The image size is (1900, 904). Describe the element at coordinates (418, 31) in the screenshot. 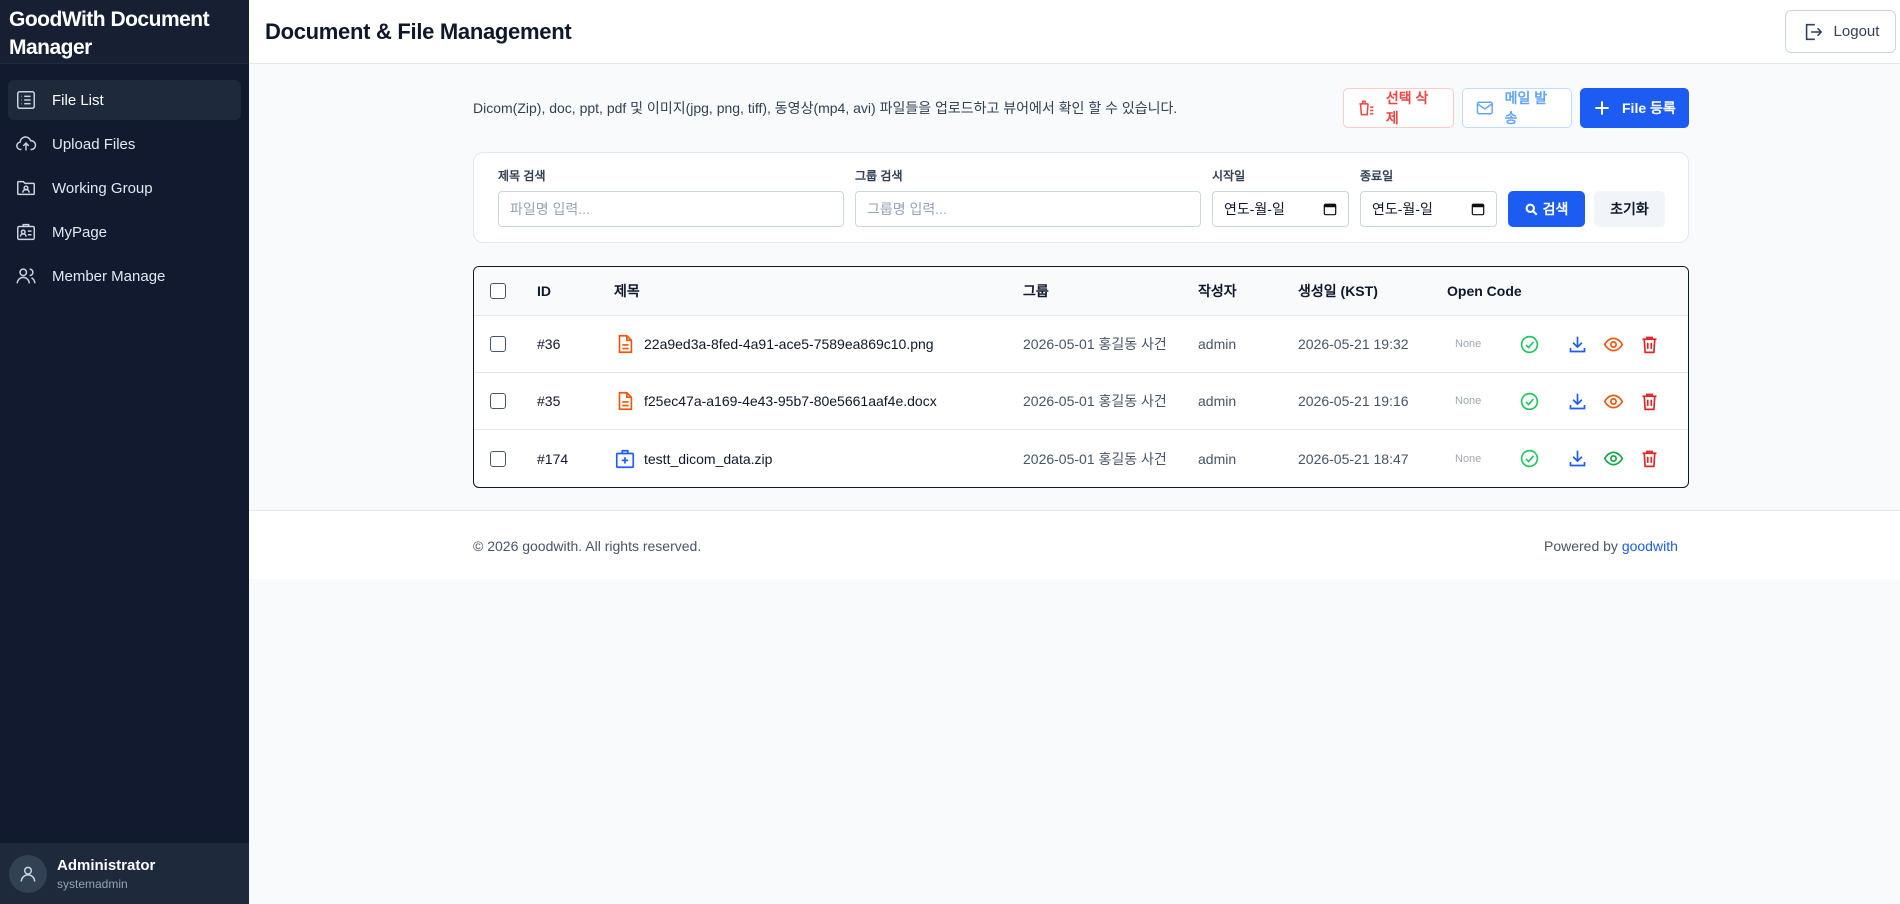

I see `page-title: Document & File Management` at that location.